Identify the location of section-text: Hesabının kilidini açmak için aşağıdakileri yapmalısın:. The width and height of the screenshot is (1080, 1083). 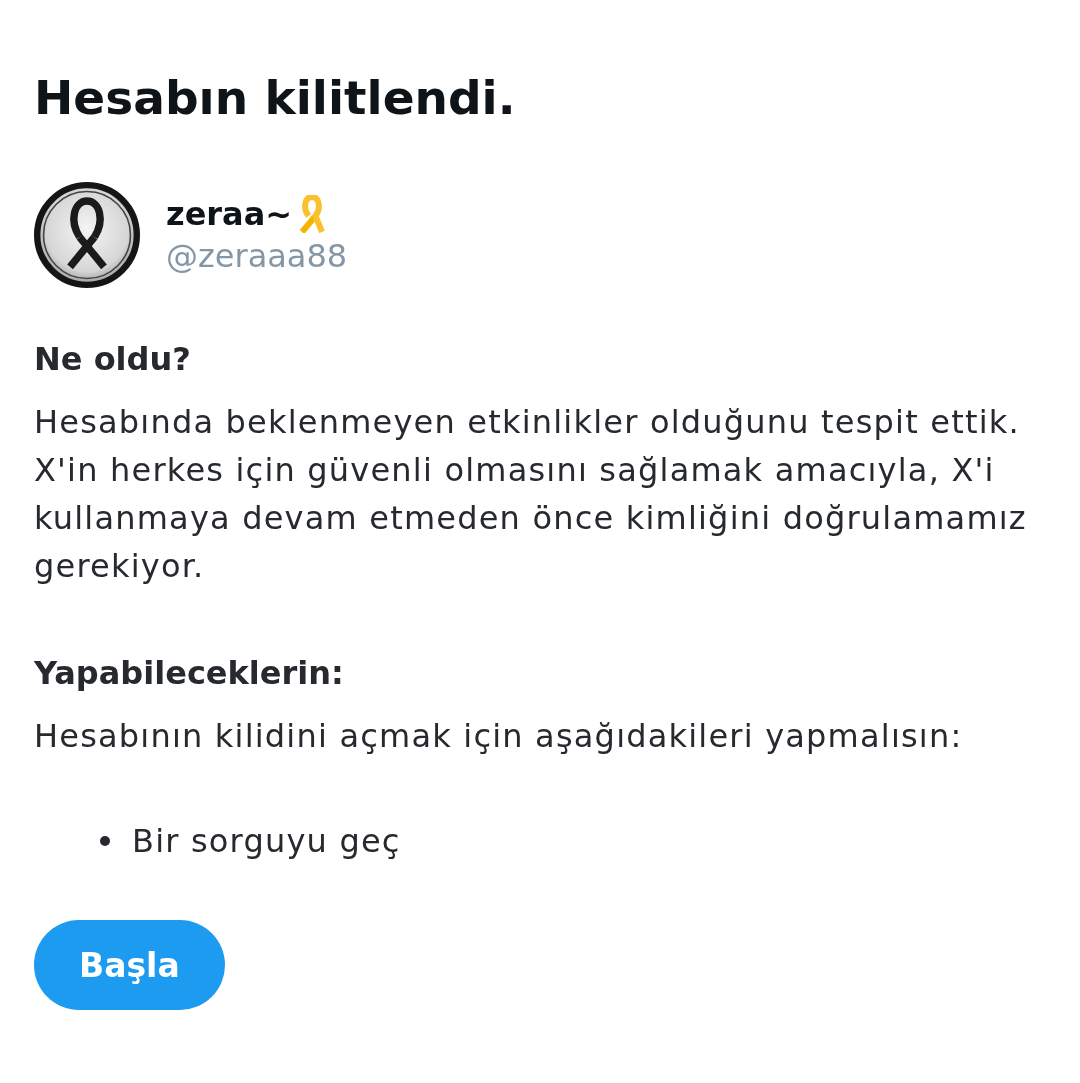
(498, 737).